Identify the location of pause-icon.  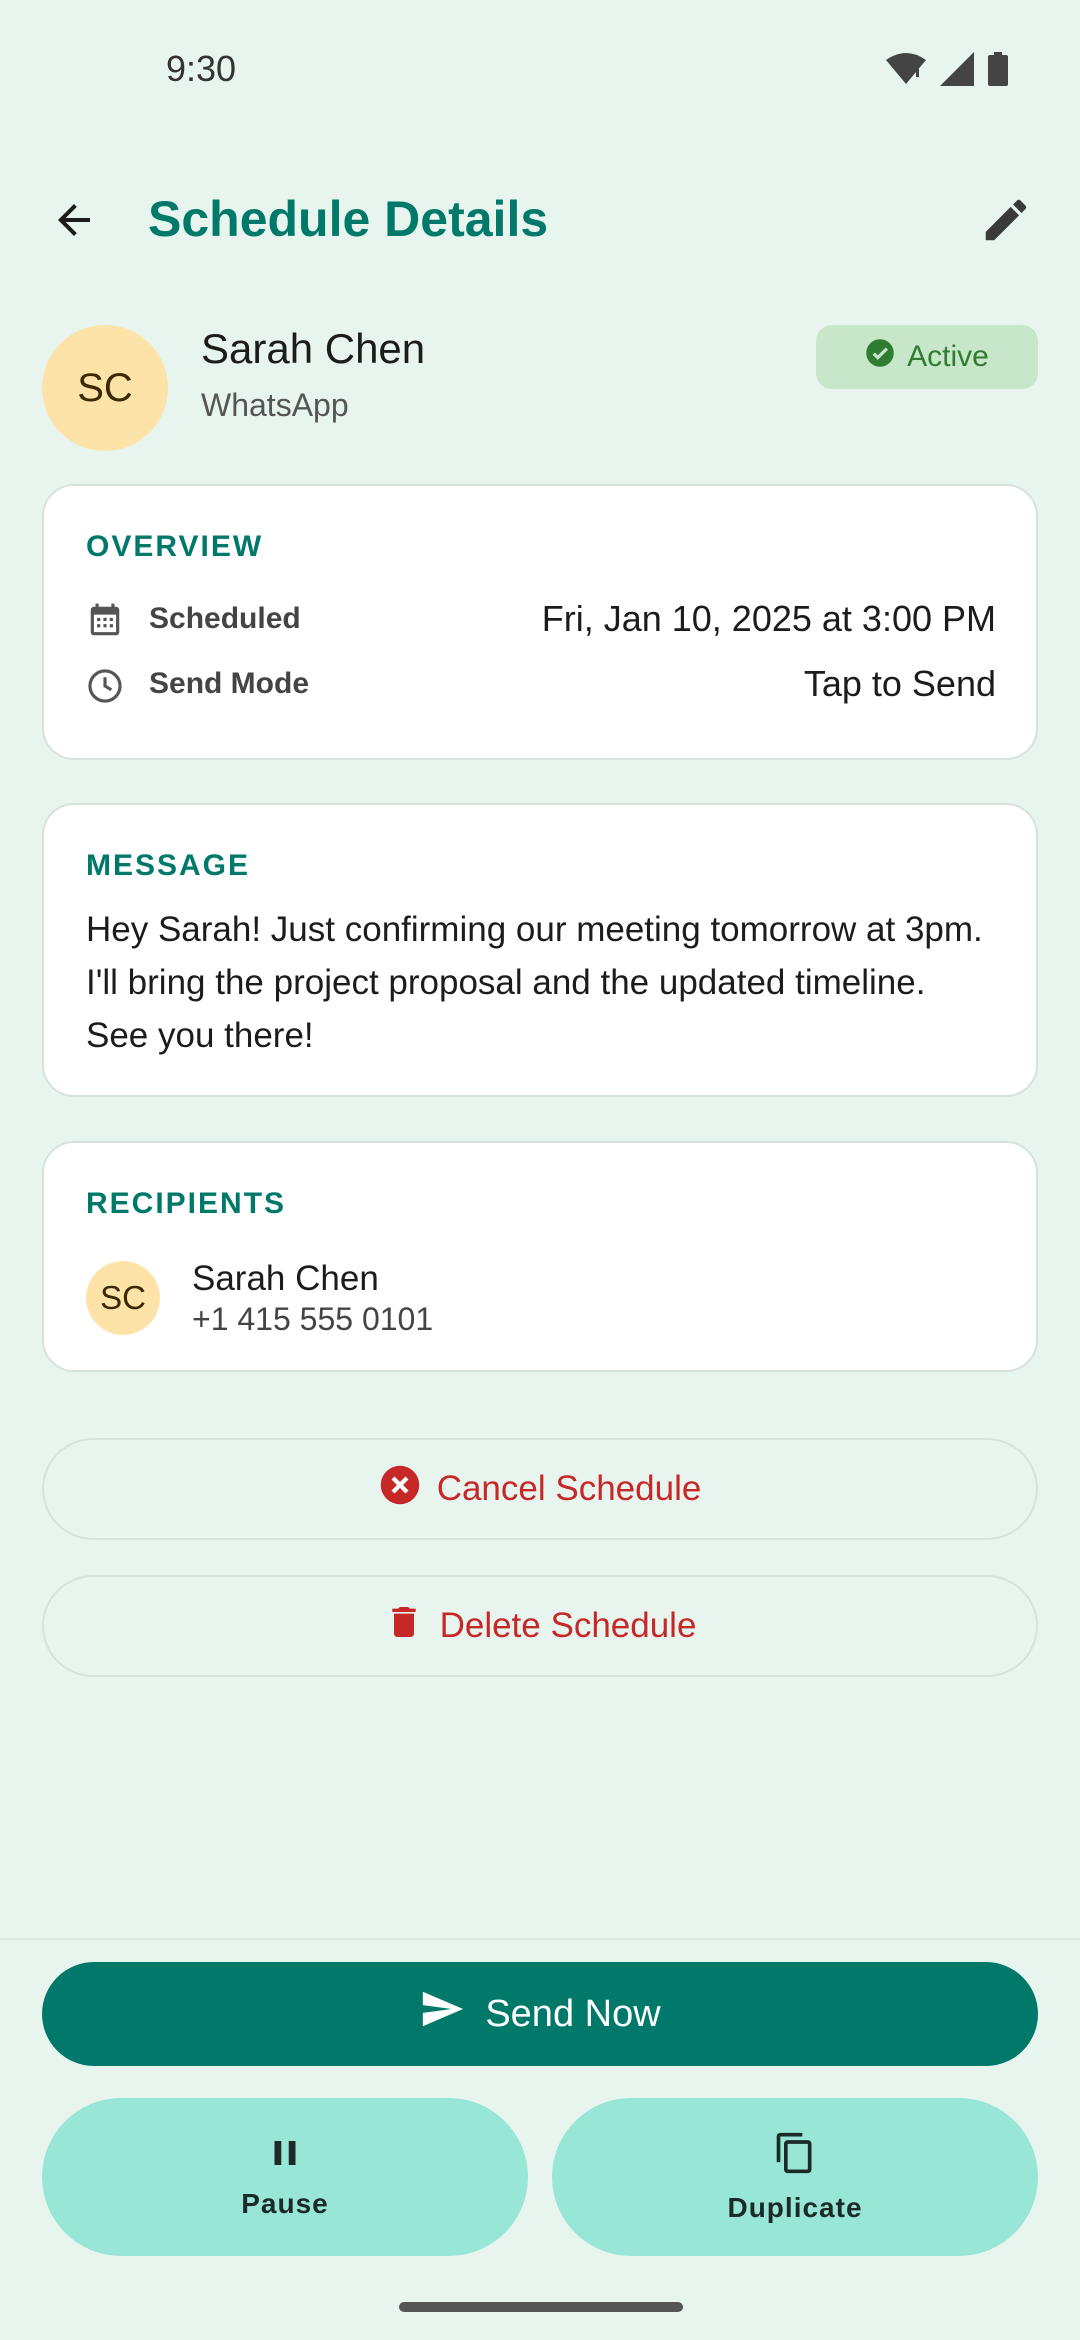
(285, 2156).